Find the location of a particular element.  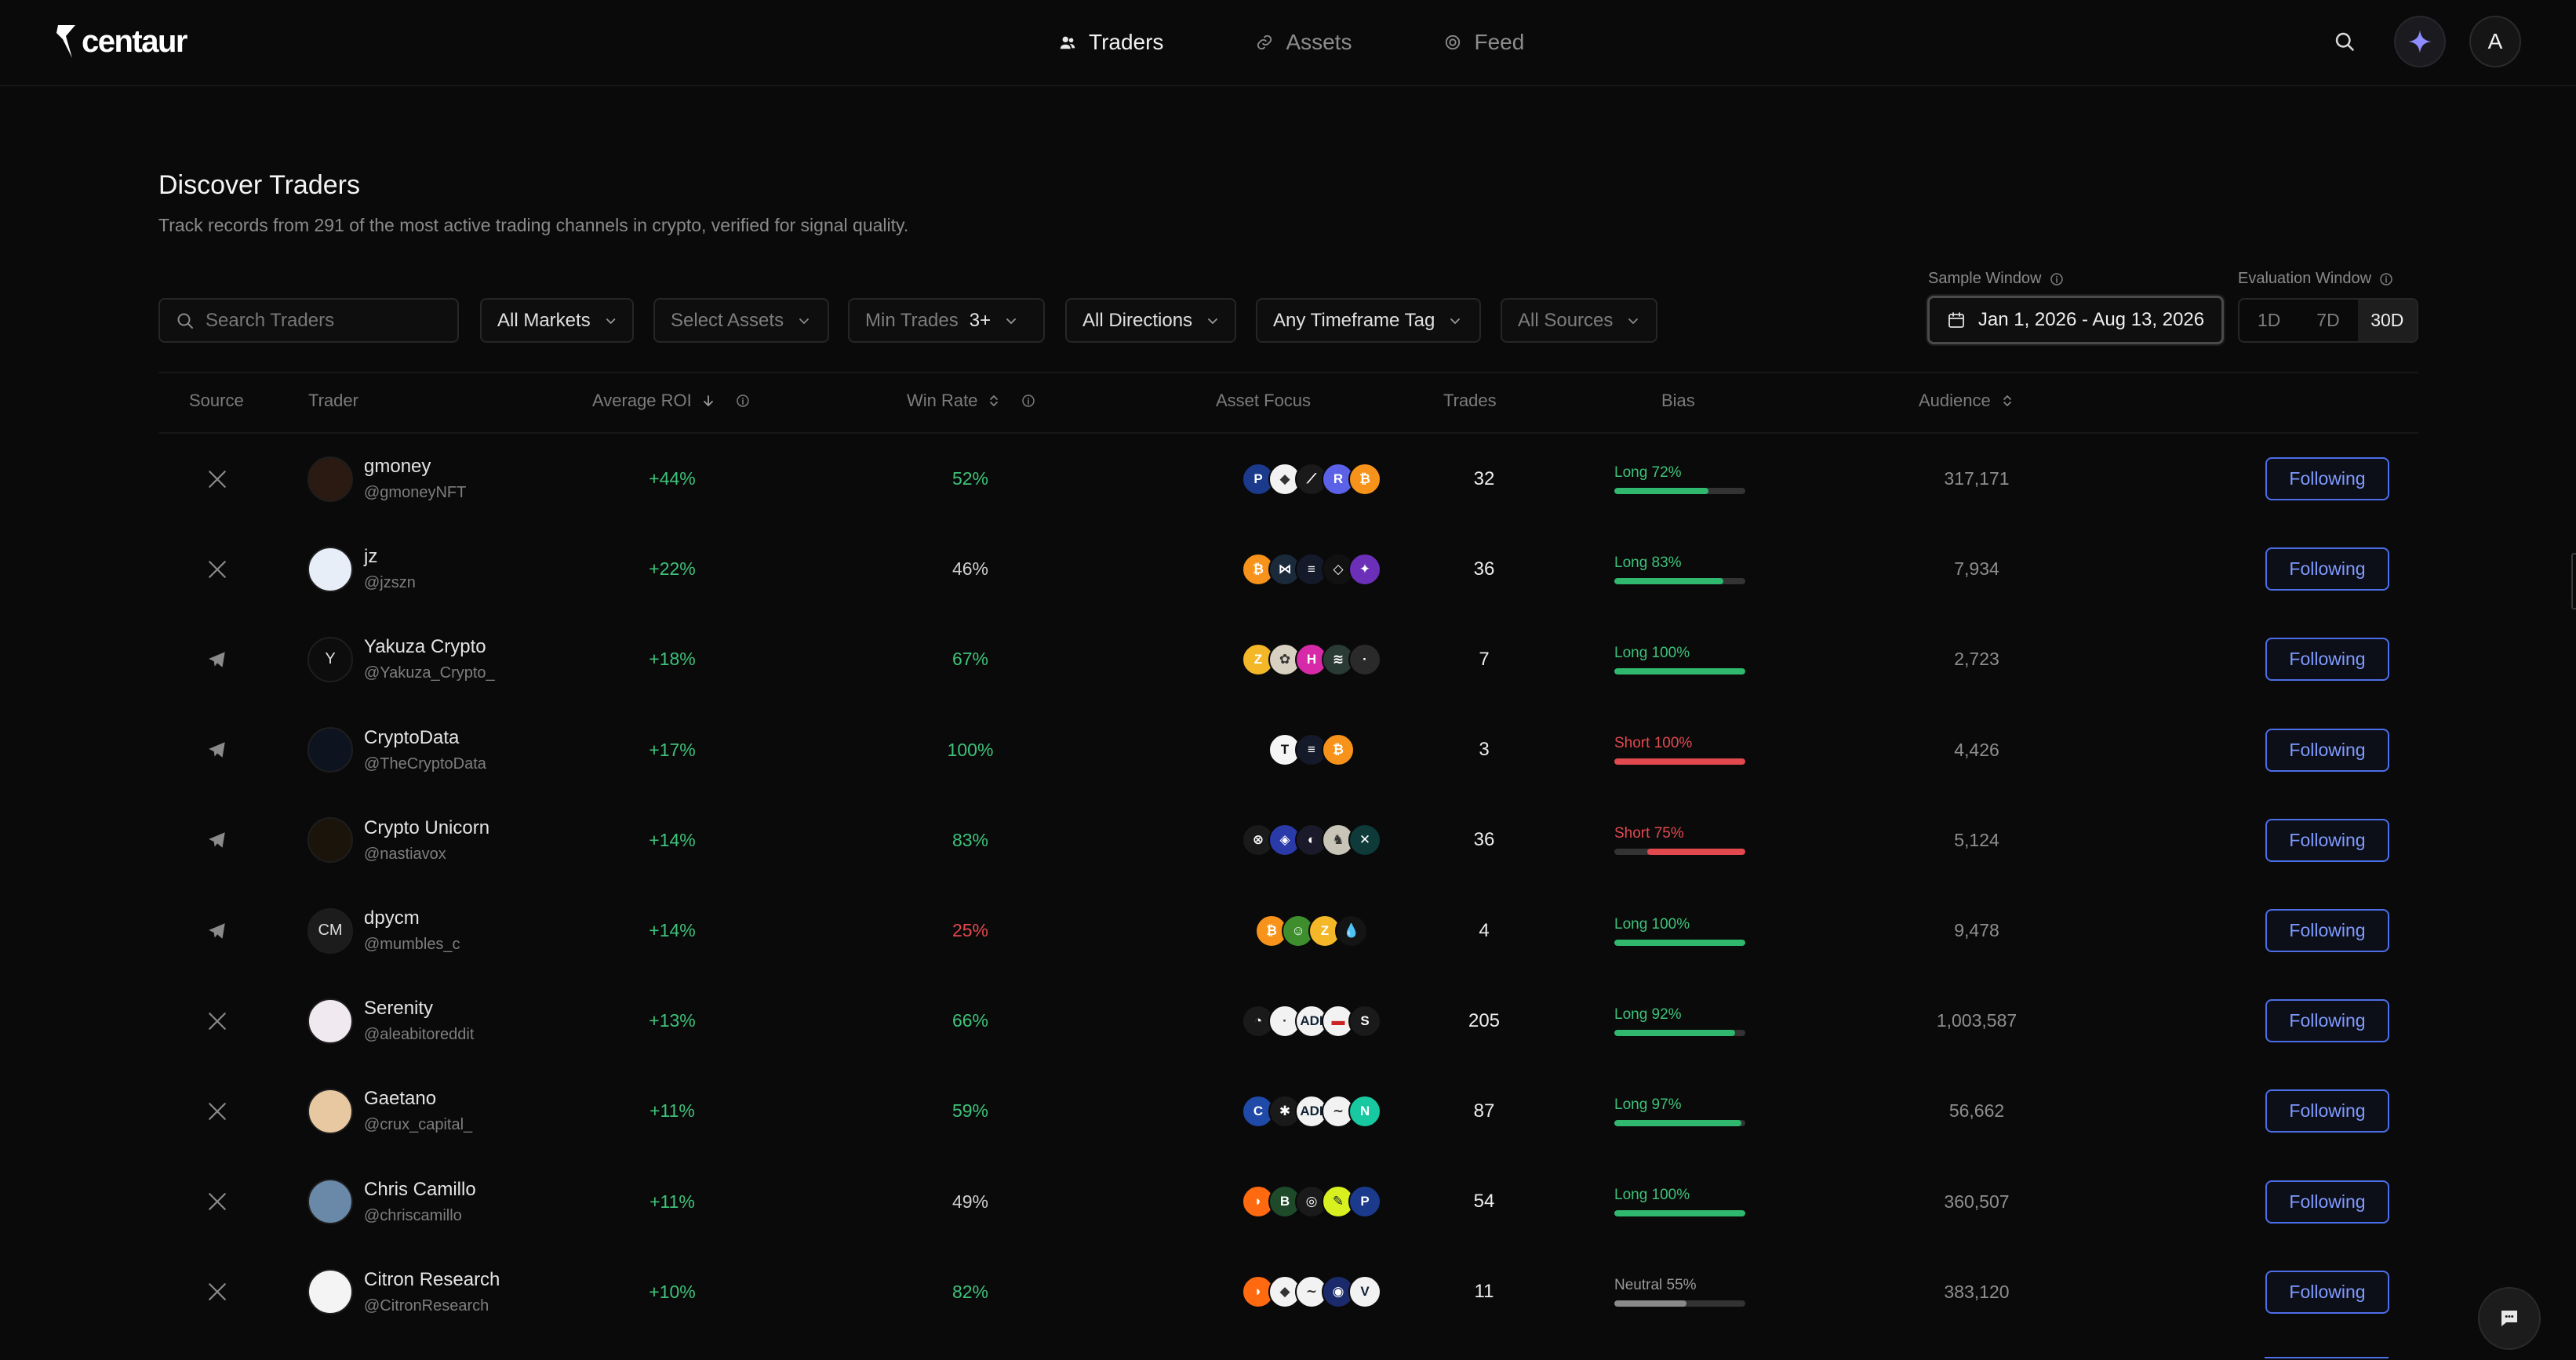

trader-cell: gmoney @gmoneyNFT is located at coordinates (448, 479).